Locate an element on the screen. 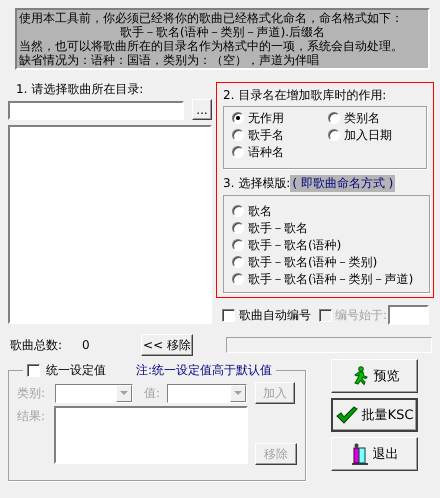 The image size is (440, 498). section-title: 3. 选择模版: is located at coordinates (256, 183).